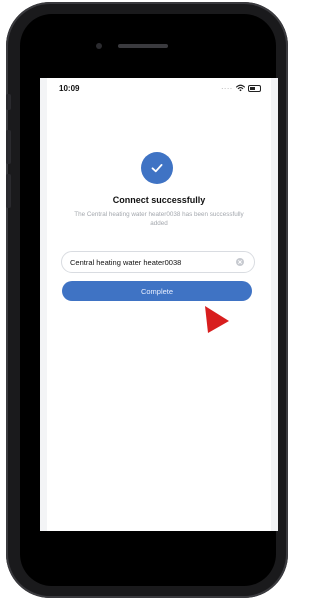  I want to click on checkmark-icon, so click(157, 168).